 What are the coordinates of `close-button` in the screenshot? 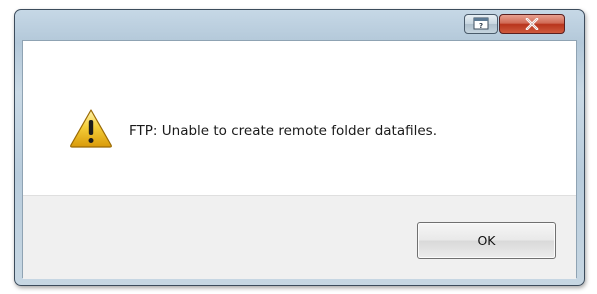 It's located at (532, 24).